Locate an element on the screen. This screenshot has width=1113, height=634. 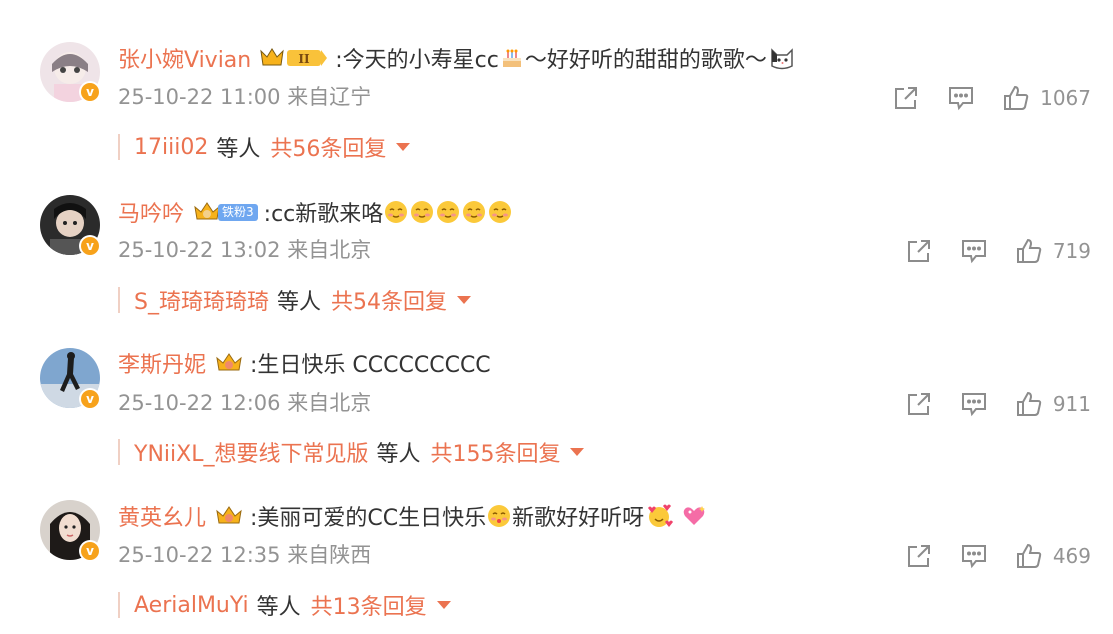
reply-count-link: 共13条回复 is located at coordinates (369, 605).